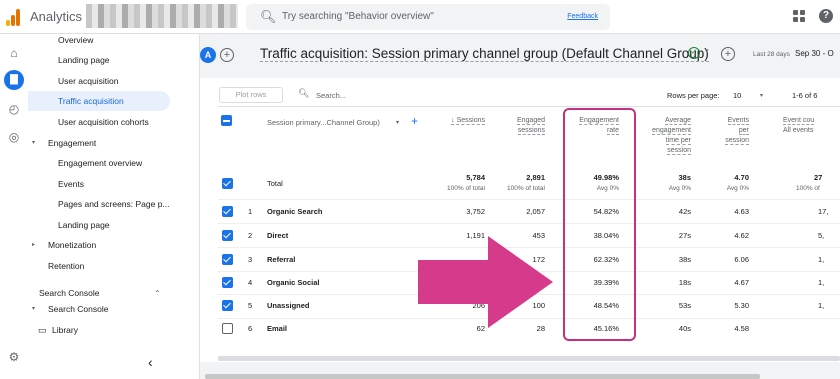 The height and width of the screenshot is (379, 840). What do you see at coordinates (72, 143) in the screenshot?
I see `nav-label: Engagement` at bounding box center [72, 143].